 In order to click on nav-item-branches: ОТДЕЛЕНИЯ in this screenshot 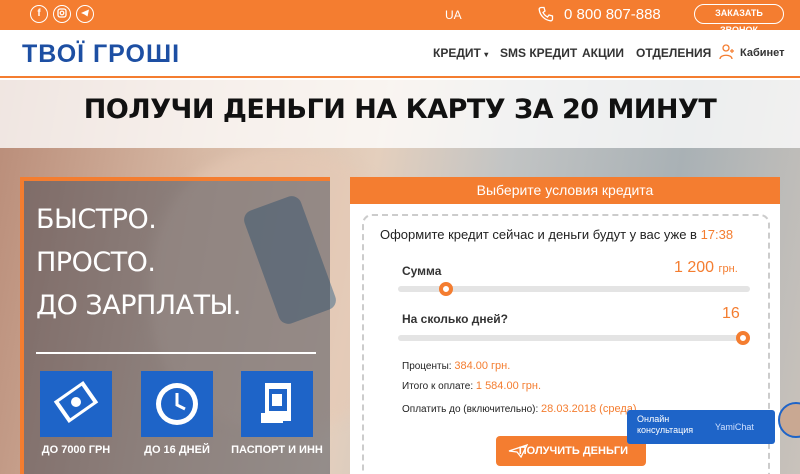, I will do `click(673, 53)`.